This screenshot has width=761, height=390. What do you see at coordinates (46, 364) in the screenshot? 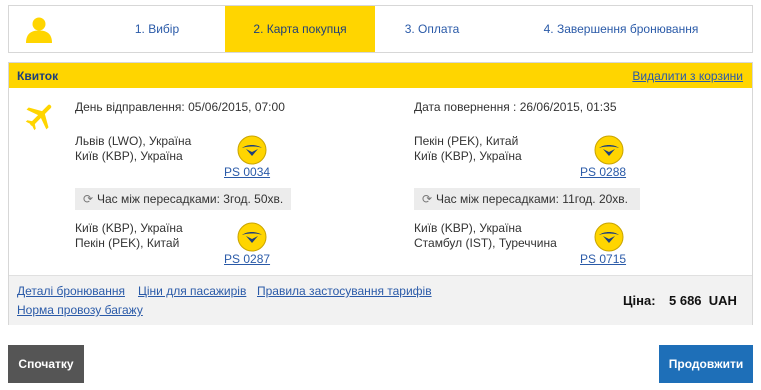
I see `start-over-button: Спочатку` at bounding box center [46, 364].